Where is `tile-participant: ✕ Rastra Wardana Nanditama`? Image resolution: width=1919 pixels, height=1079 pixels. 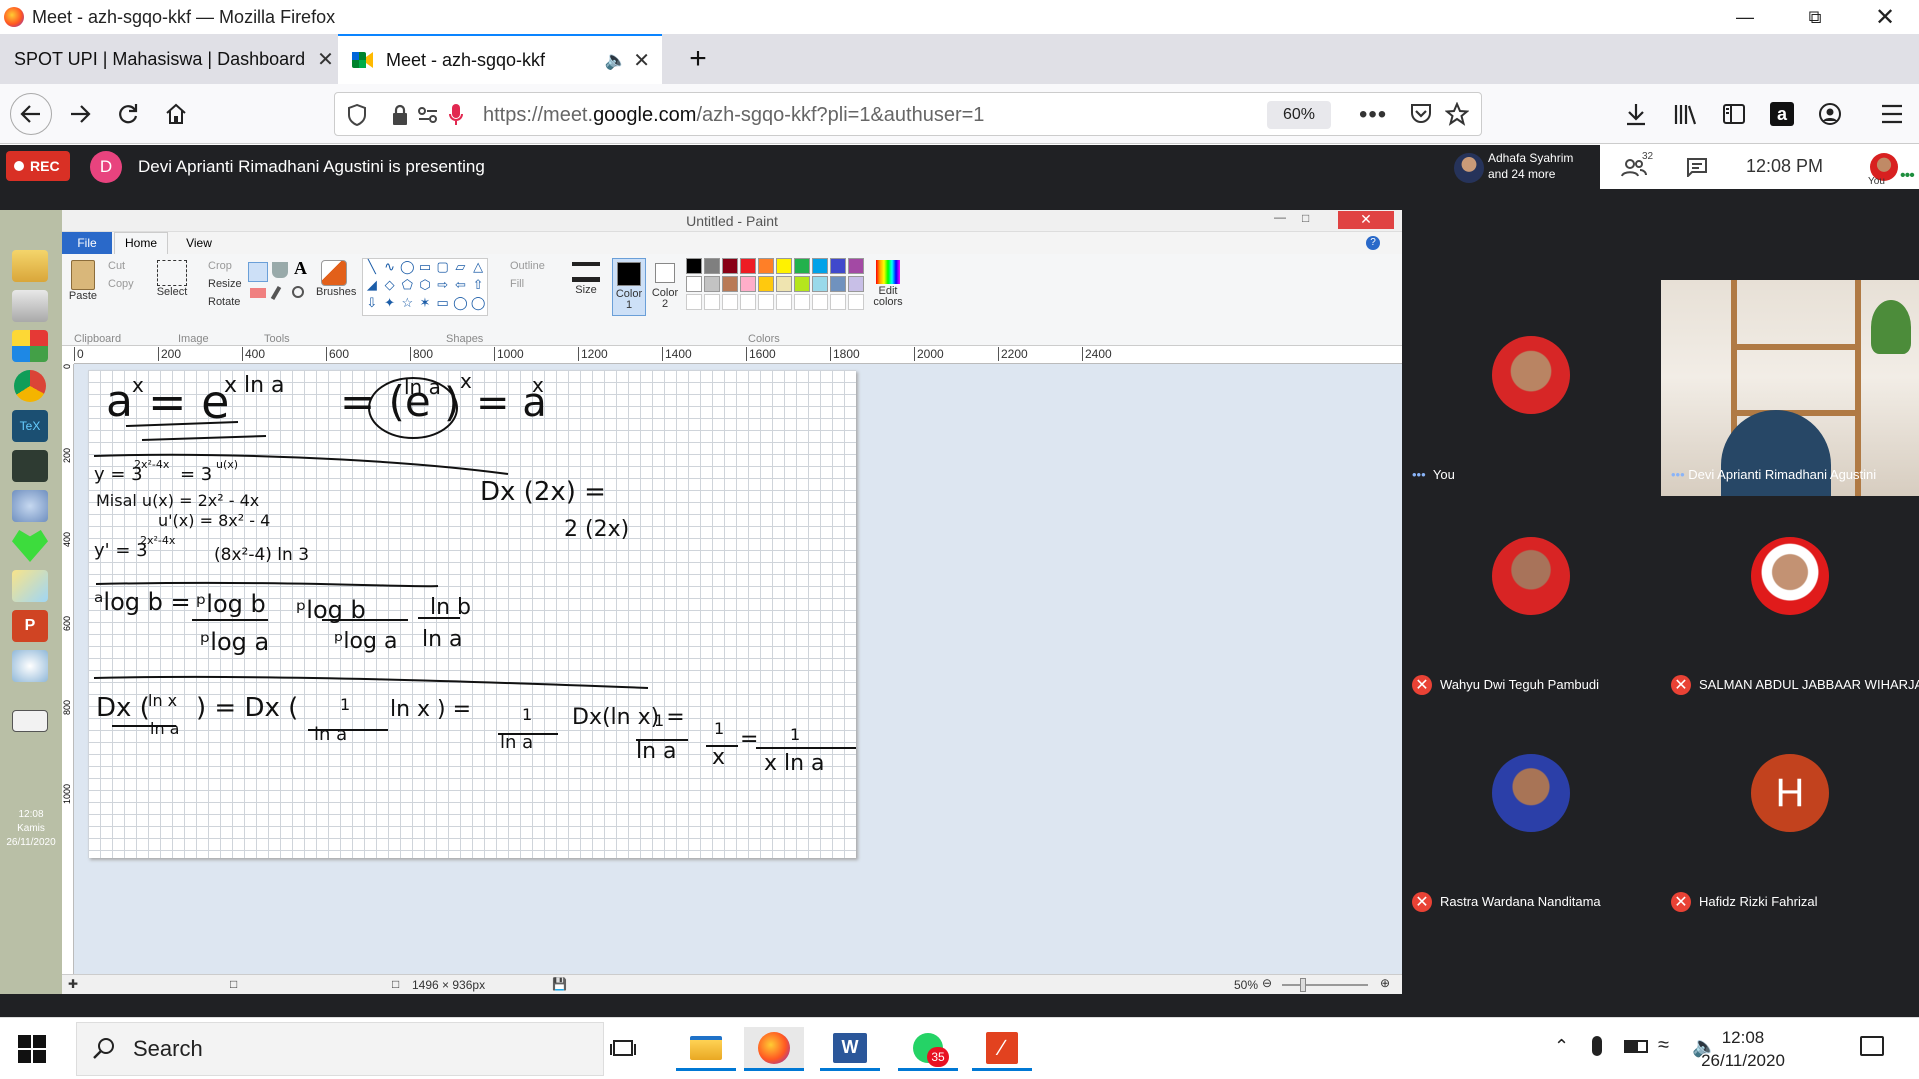
tile-participant: ✕ Rastra Wardana Nanditama is located at coordinates (1531, 822).